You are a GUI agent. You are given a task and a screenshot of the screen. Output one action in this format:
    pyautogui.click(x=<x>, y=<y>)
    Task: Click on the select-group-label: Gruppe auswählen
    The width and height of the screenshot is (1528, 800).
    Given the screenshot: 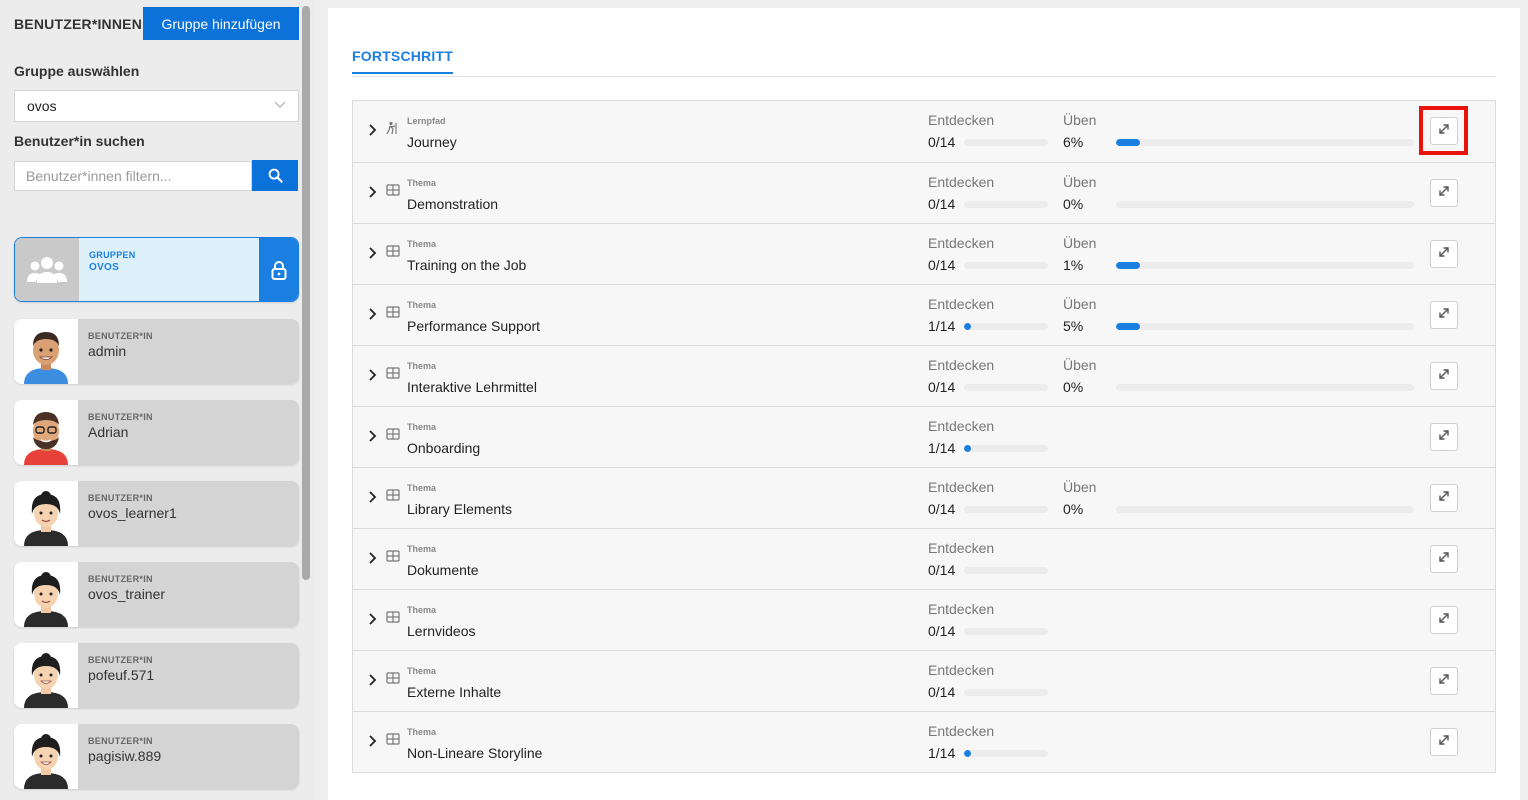 What is the action you would take?
    pyautogui.click(x=77, y=71)
    